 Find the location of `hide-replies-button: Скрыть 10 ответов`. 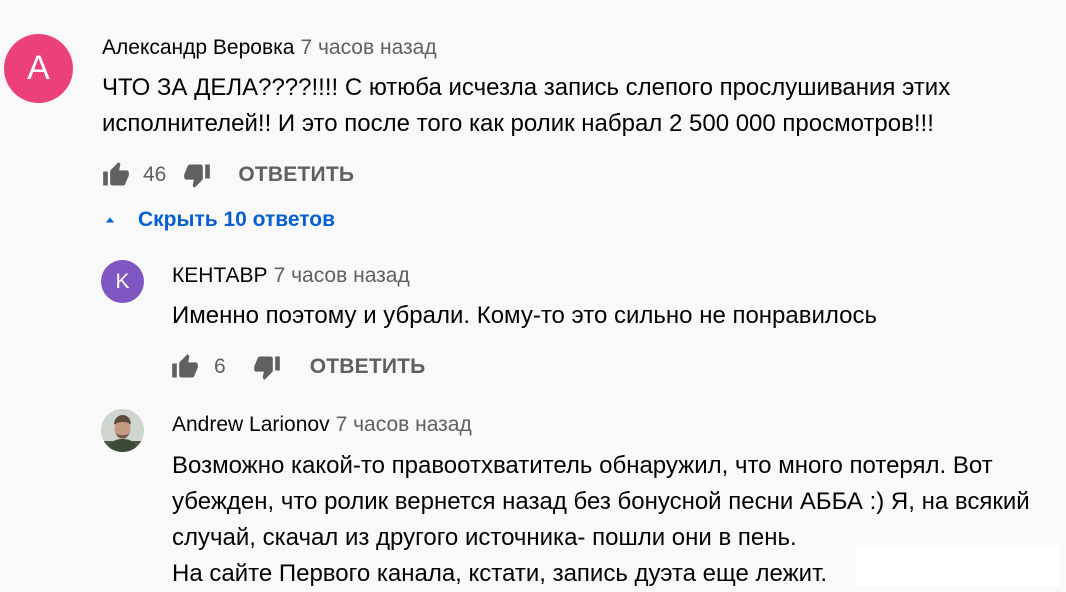

hide-replies-button: Скрыть 10 ответов is located at coordinates (217, 220).